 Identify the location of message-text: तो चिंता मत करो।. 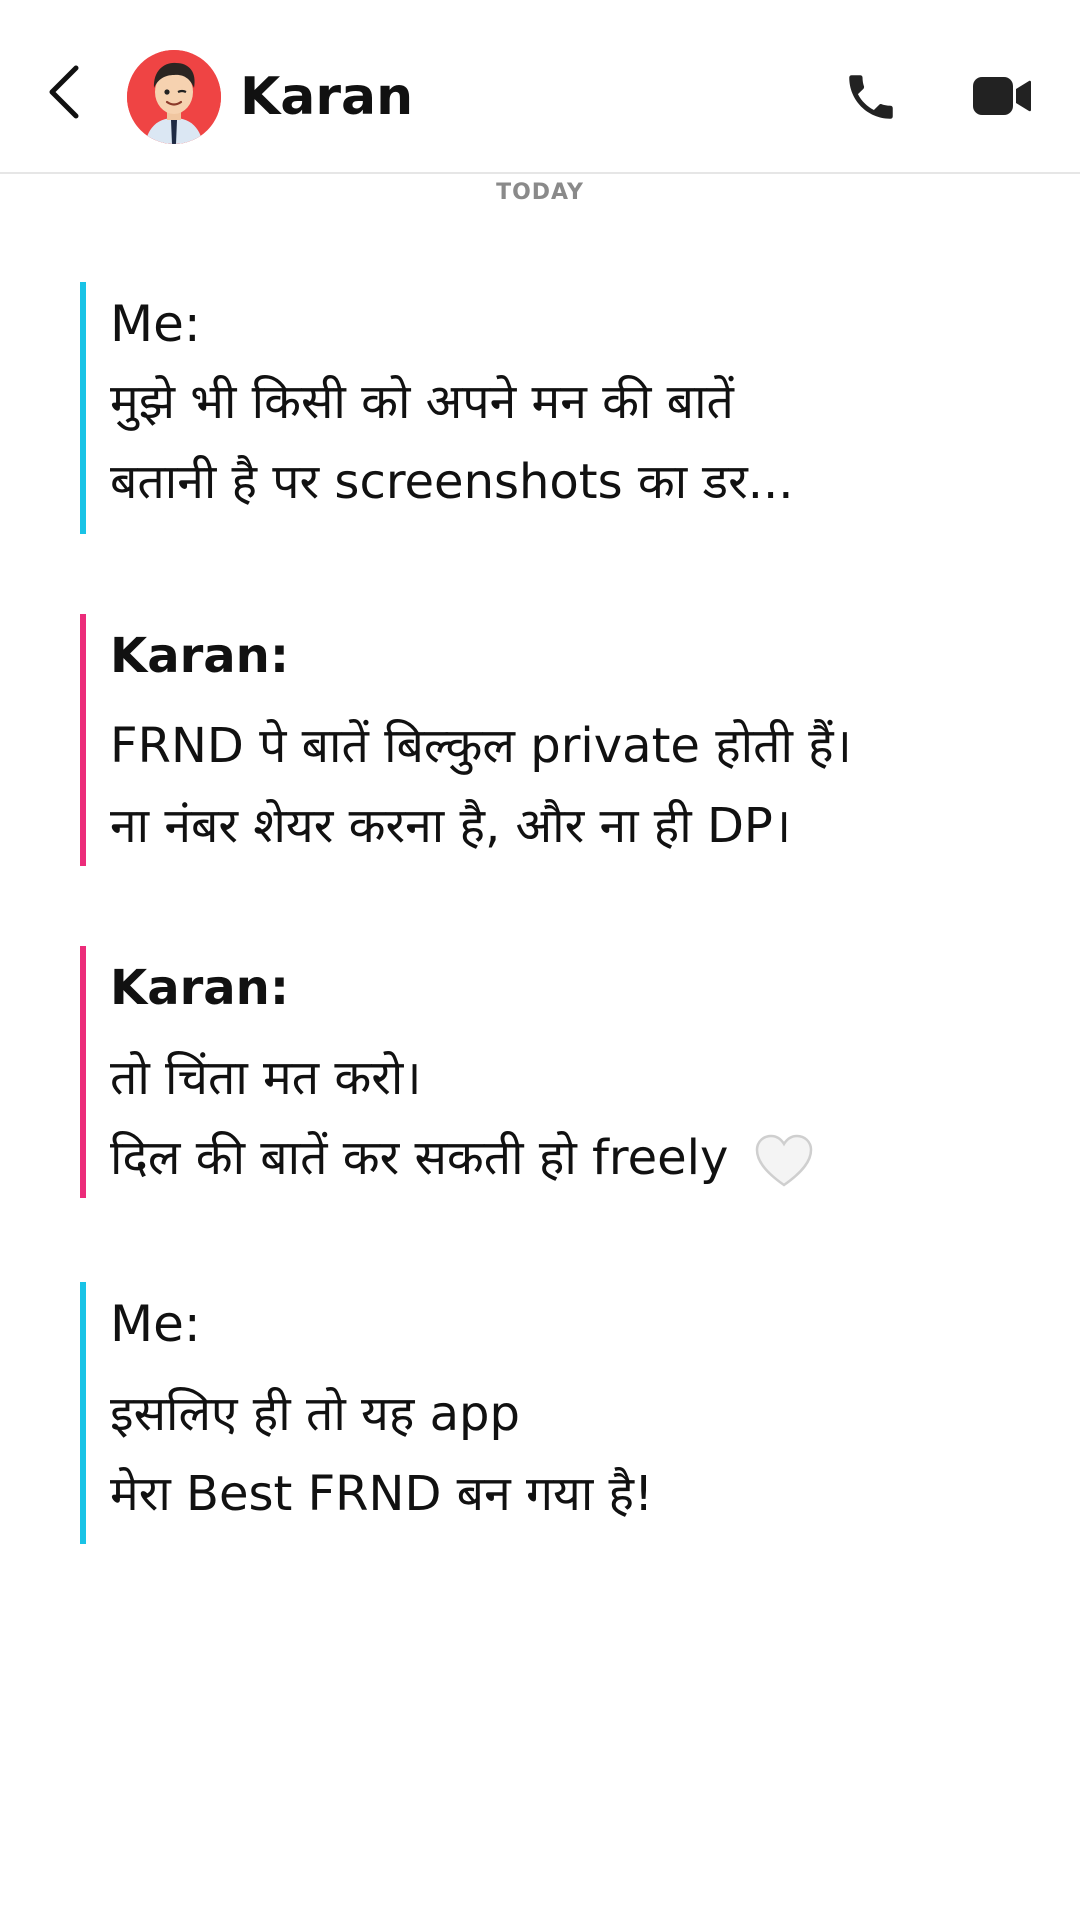
(266, 1078).